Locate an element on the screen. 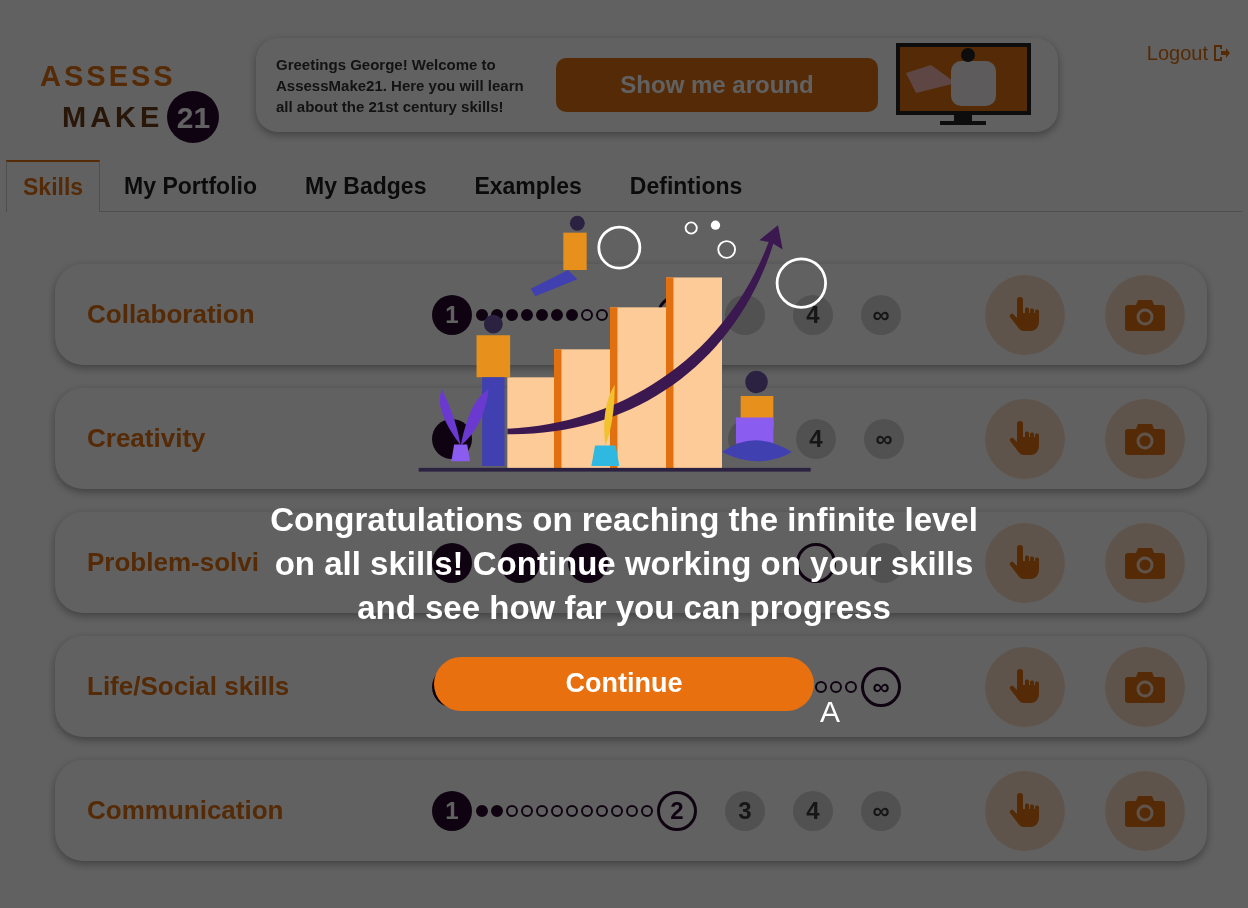  skill-name: Communication is located at coordinates (185, 810).